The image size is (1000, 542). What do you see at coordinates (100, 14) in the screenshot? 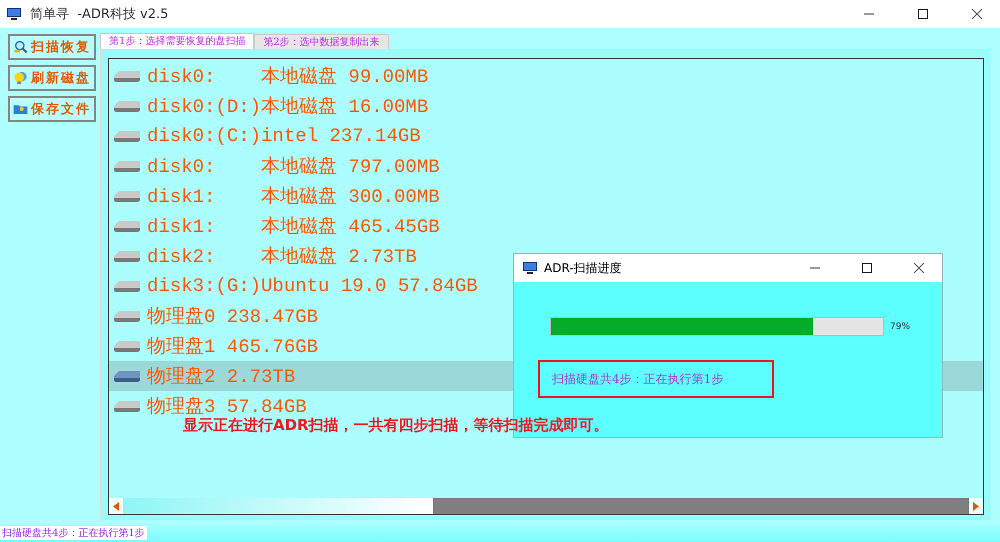
I see `window-title: 简单寻 -ADR科技 v2.5` at bounding box center [100, 14].